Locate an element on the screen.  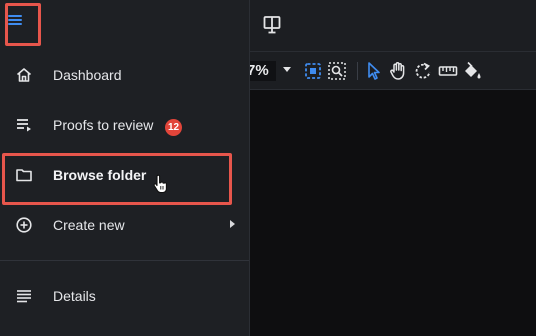
toolbar-separator is located at coordinates (357, 71).